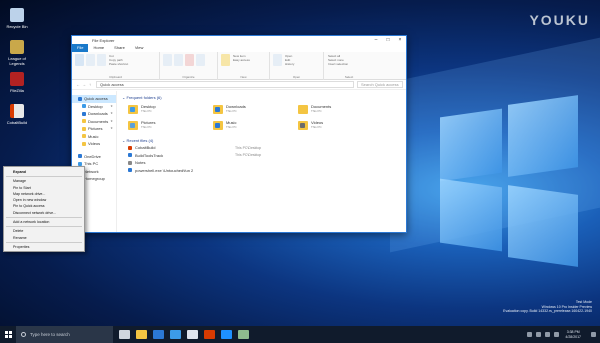 This screenshot has height=343, width=600. What do you see at coordinates (91, 171) in the screenshot?
I see `nav-item-label: Network` at bounding box center [91, 171].